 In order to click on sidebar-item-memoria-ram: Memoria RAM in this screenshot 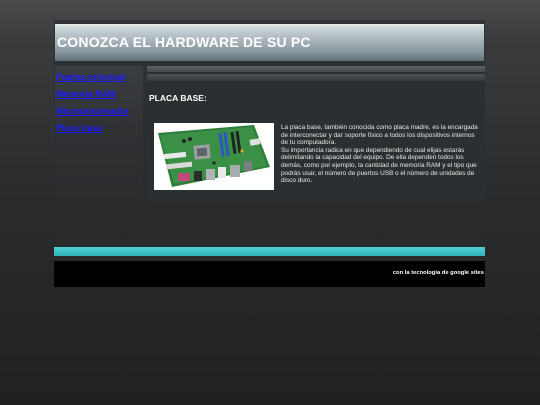, I will do `click(86, 94)`.